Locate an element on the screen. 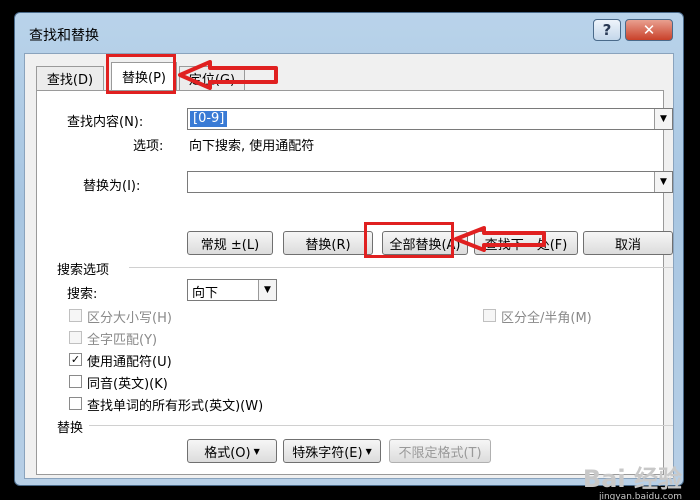  find-value: [0-9] is located at coordinates (209, 119).